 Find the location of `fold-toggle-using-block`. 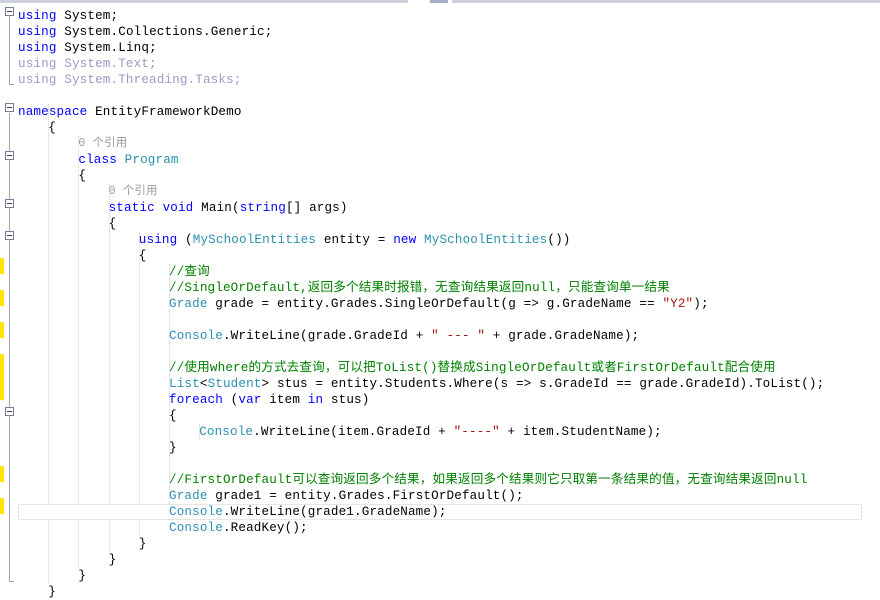

fold-toggle-using-block is located at coordinates (9, 11).